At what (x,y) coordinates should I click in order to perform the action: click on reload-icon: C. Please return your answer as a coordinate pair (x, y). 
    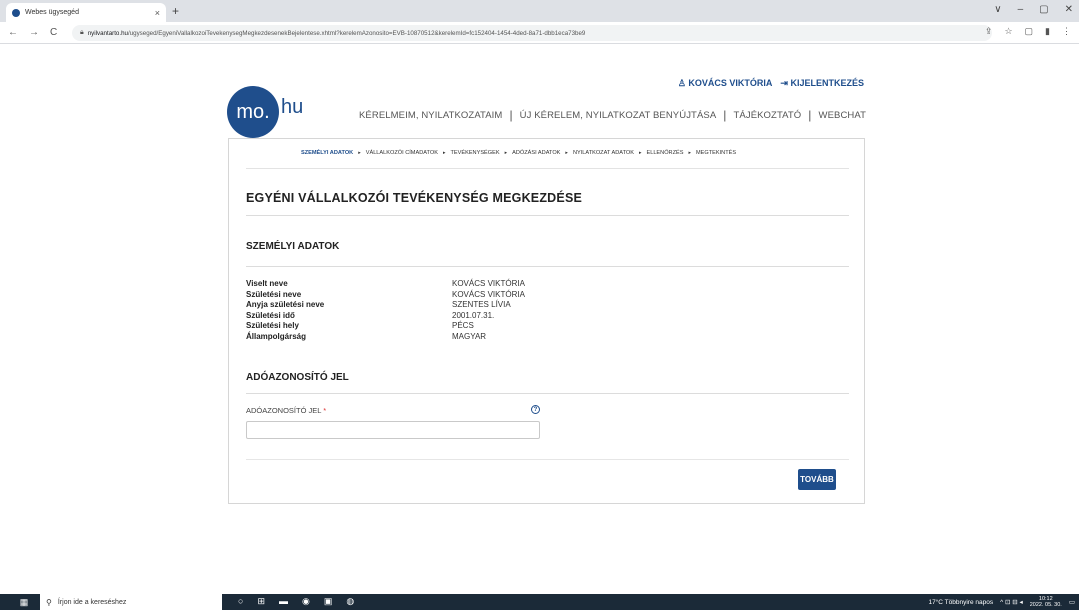
    Looking at the image, I should click on (53, 32).